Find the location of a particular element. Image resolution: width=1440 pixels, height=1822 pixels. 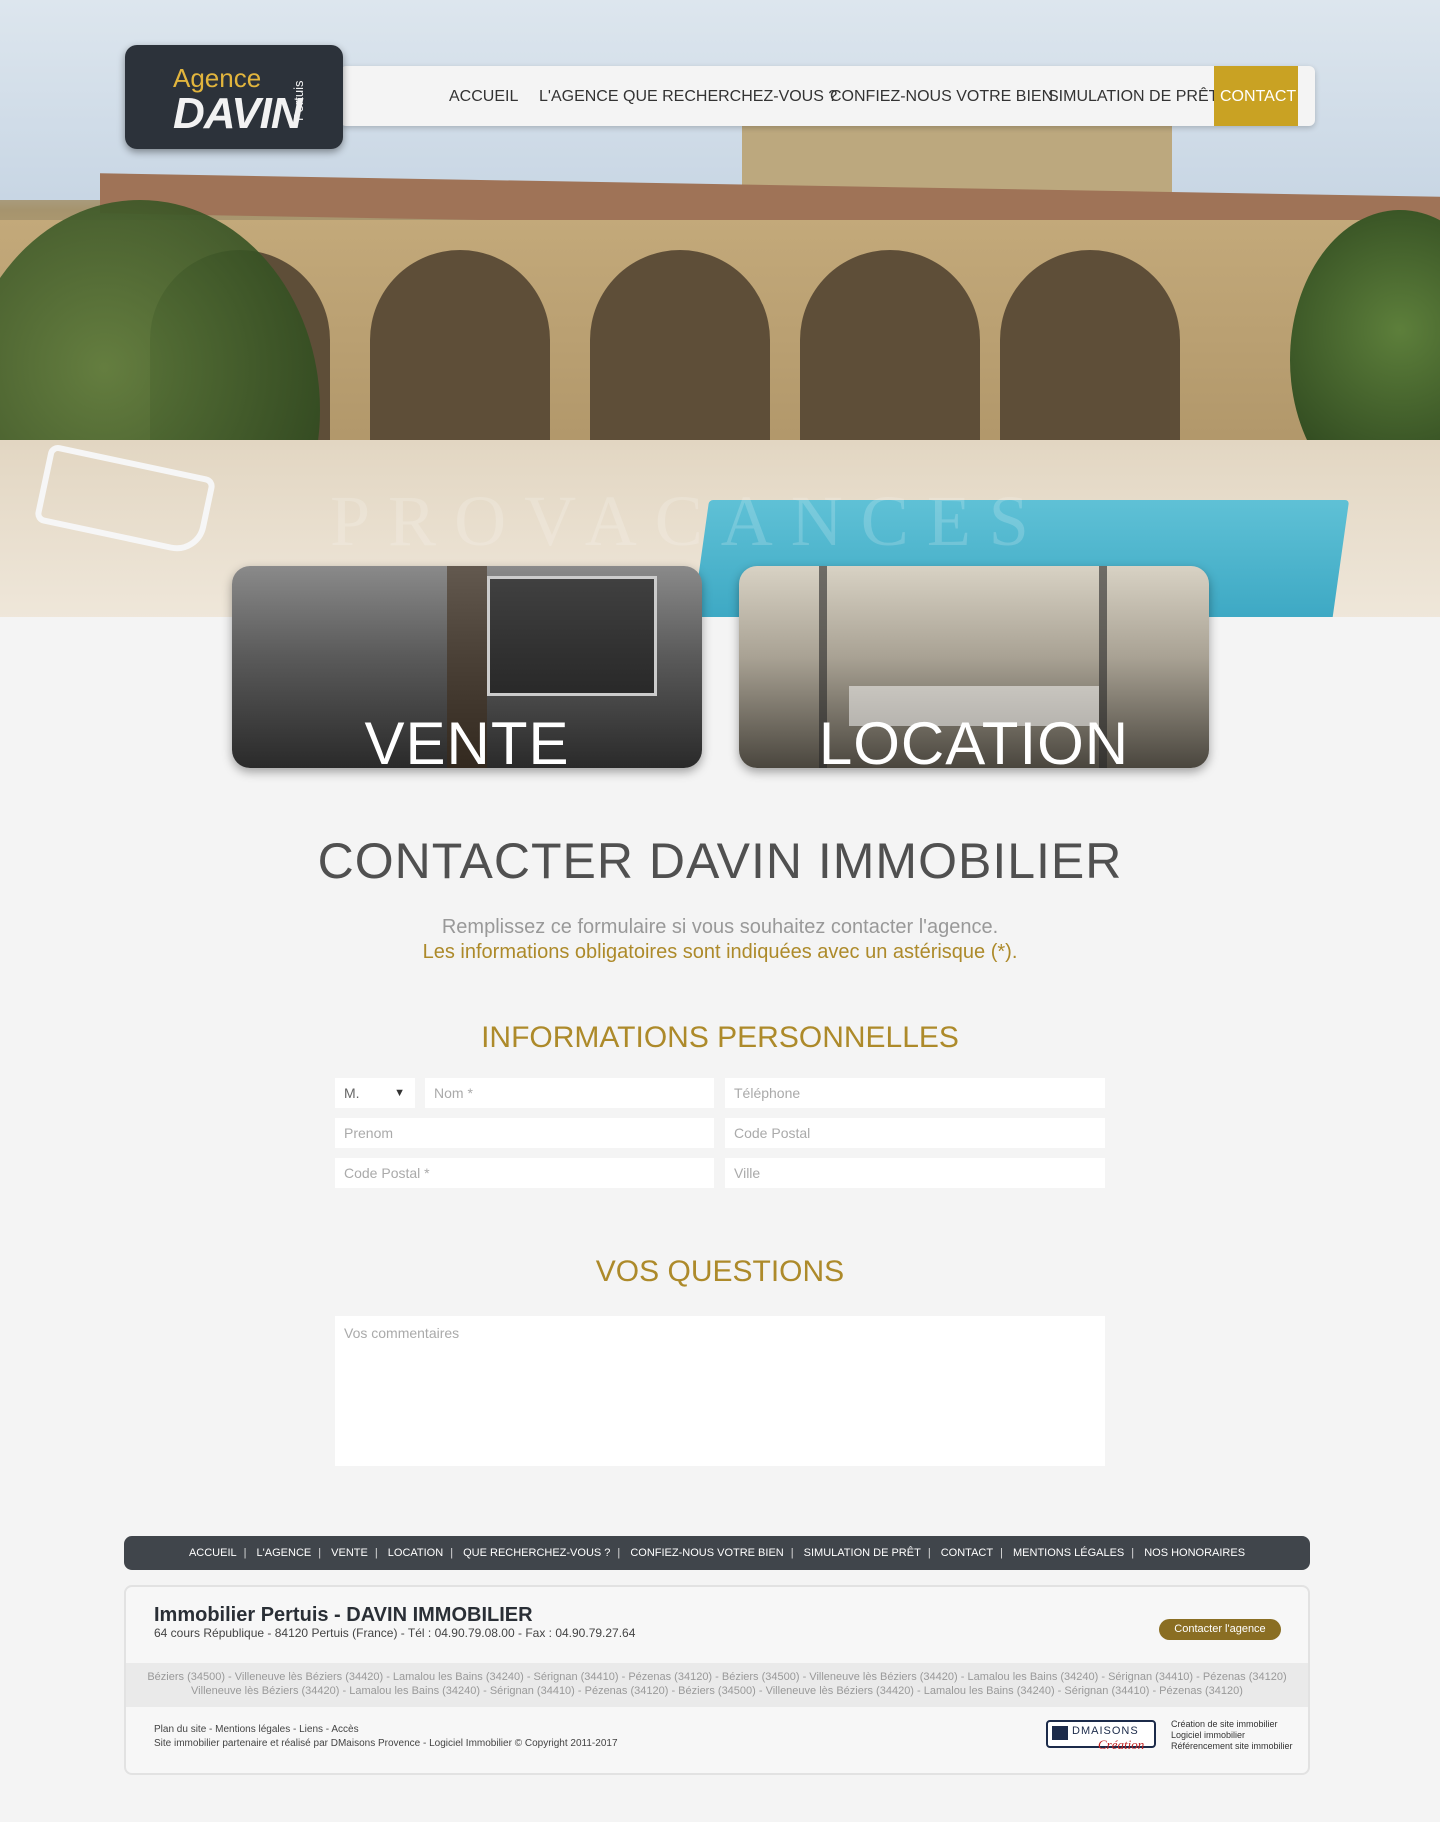

code-postal-field-secondary: Code Postal is located at coordinates (915, 1133).